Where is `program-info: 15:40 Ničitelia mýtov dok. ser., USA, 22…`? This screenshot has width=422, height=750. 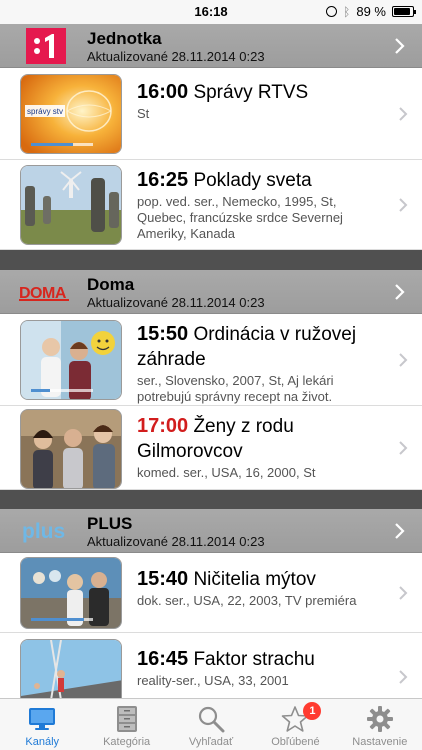
program-info: 15:40 Ničitelia mýtov dok. ser., USA, 22… is located at coordinates (259, 588).